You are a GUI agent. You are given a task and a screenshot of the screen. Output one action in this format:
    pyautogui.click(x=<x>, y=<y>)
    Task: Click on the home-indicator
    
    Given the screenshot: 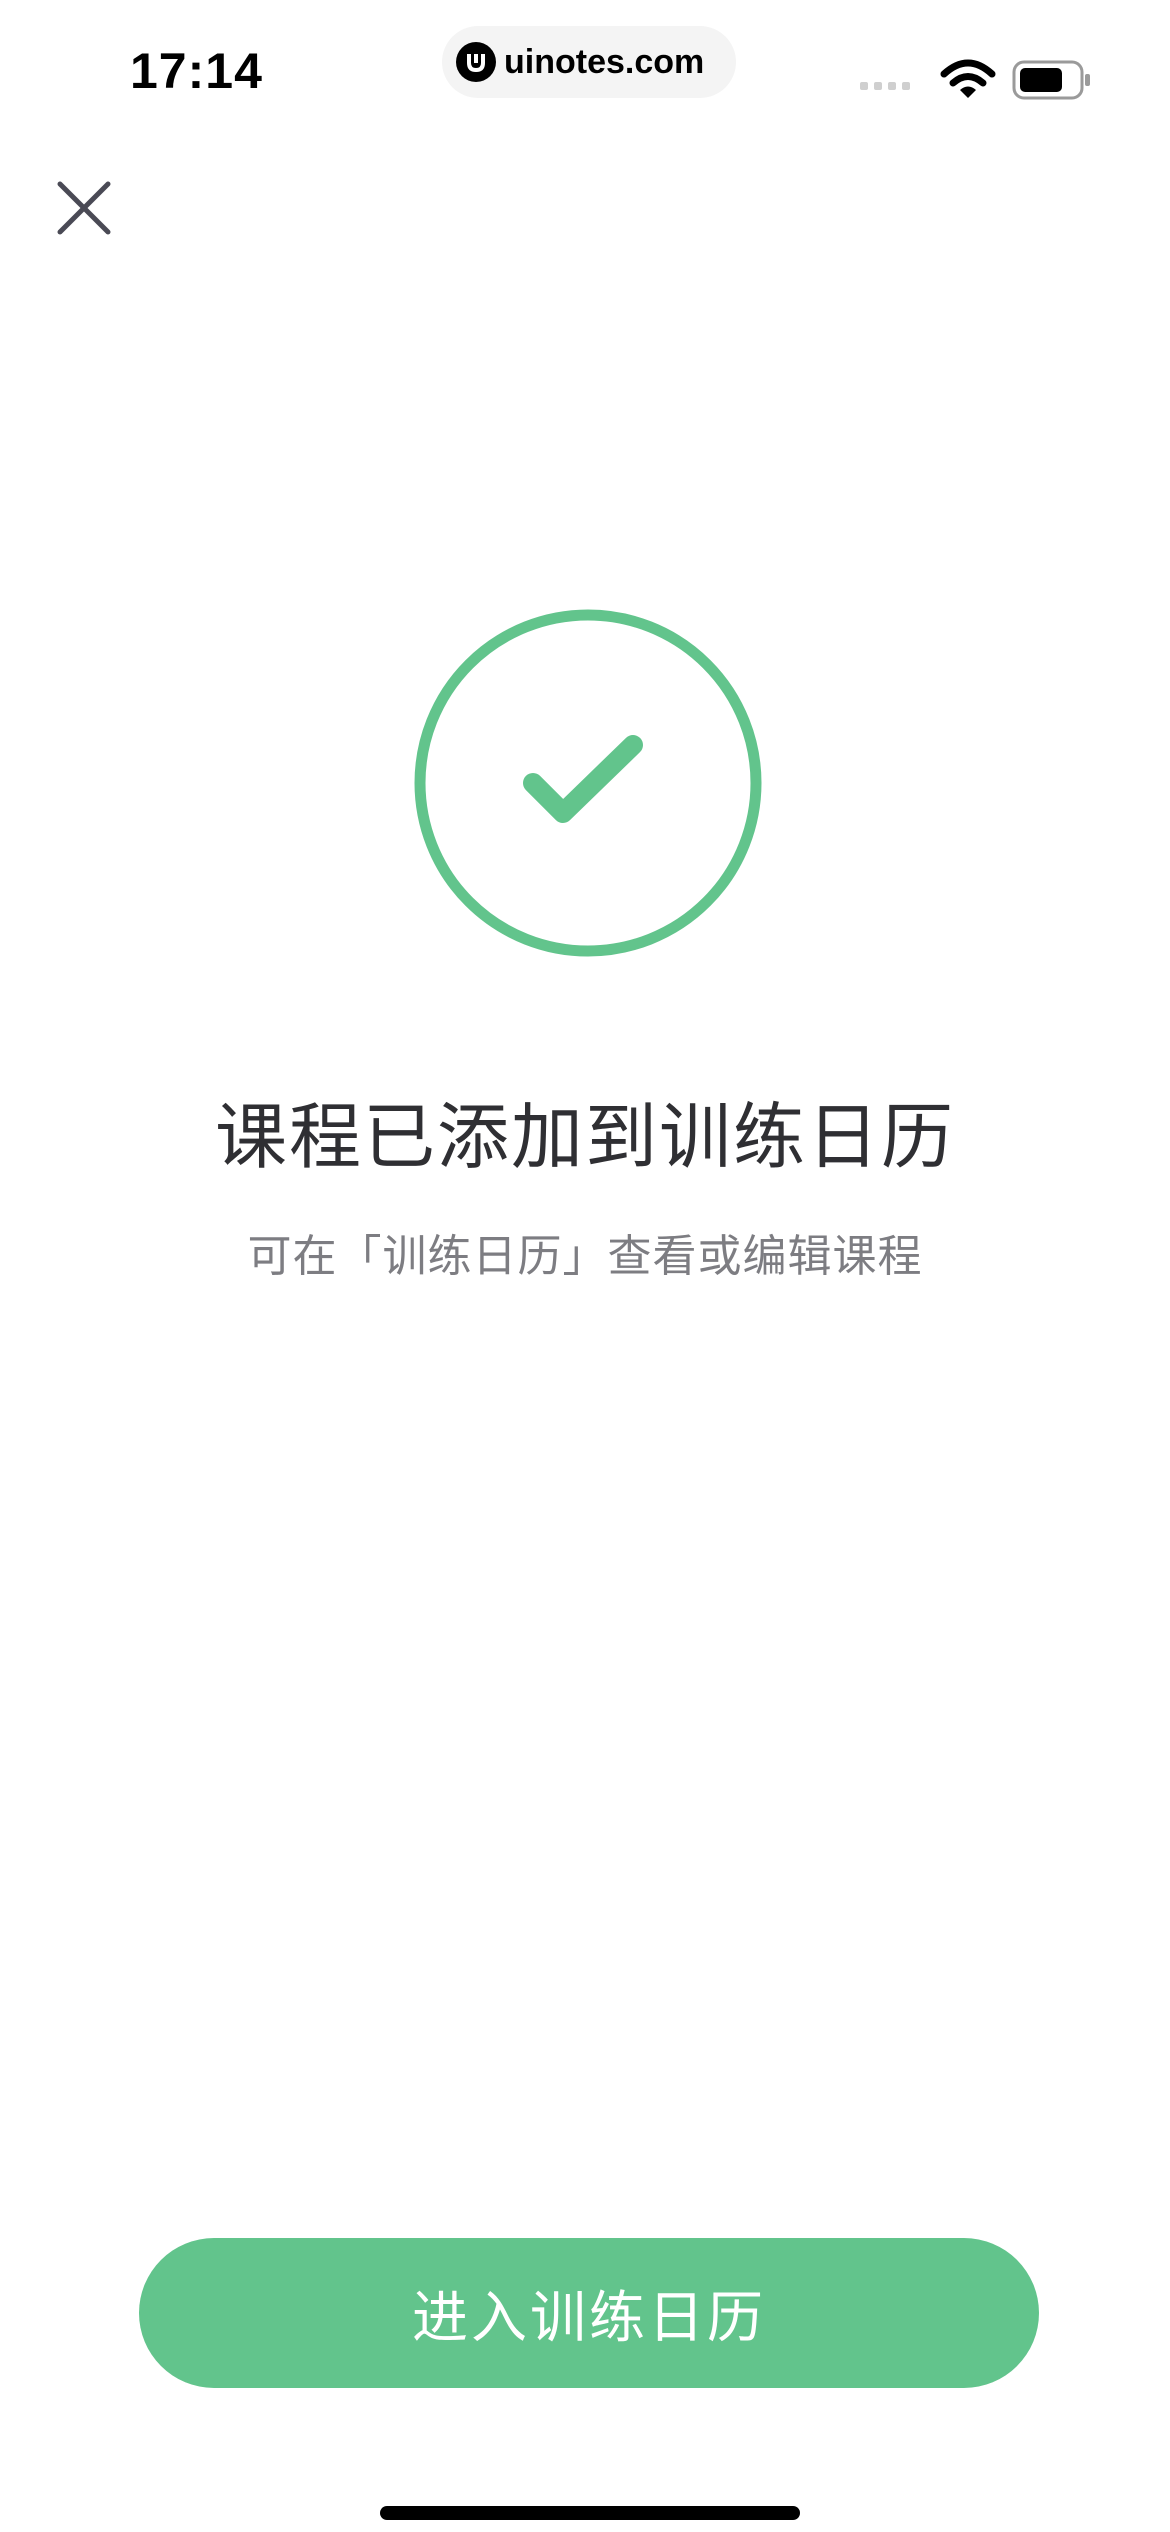 What is the action you would take?
    pyautogui.click(x=590, y=2513)
    